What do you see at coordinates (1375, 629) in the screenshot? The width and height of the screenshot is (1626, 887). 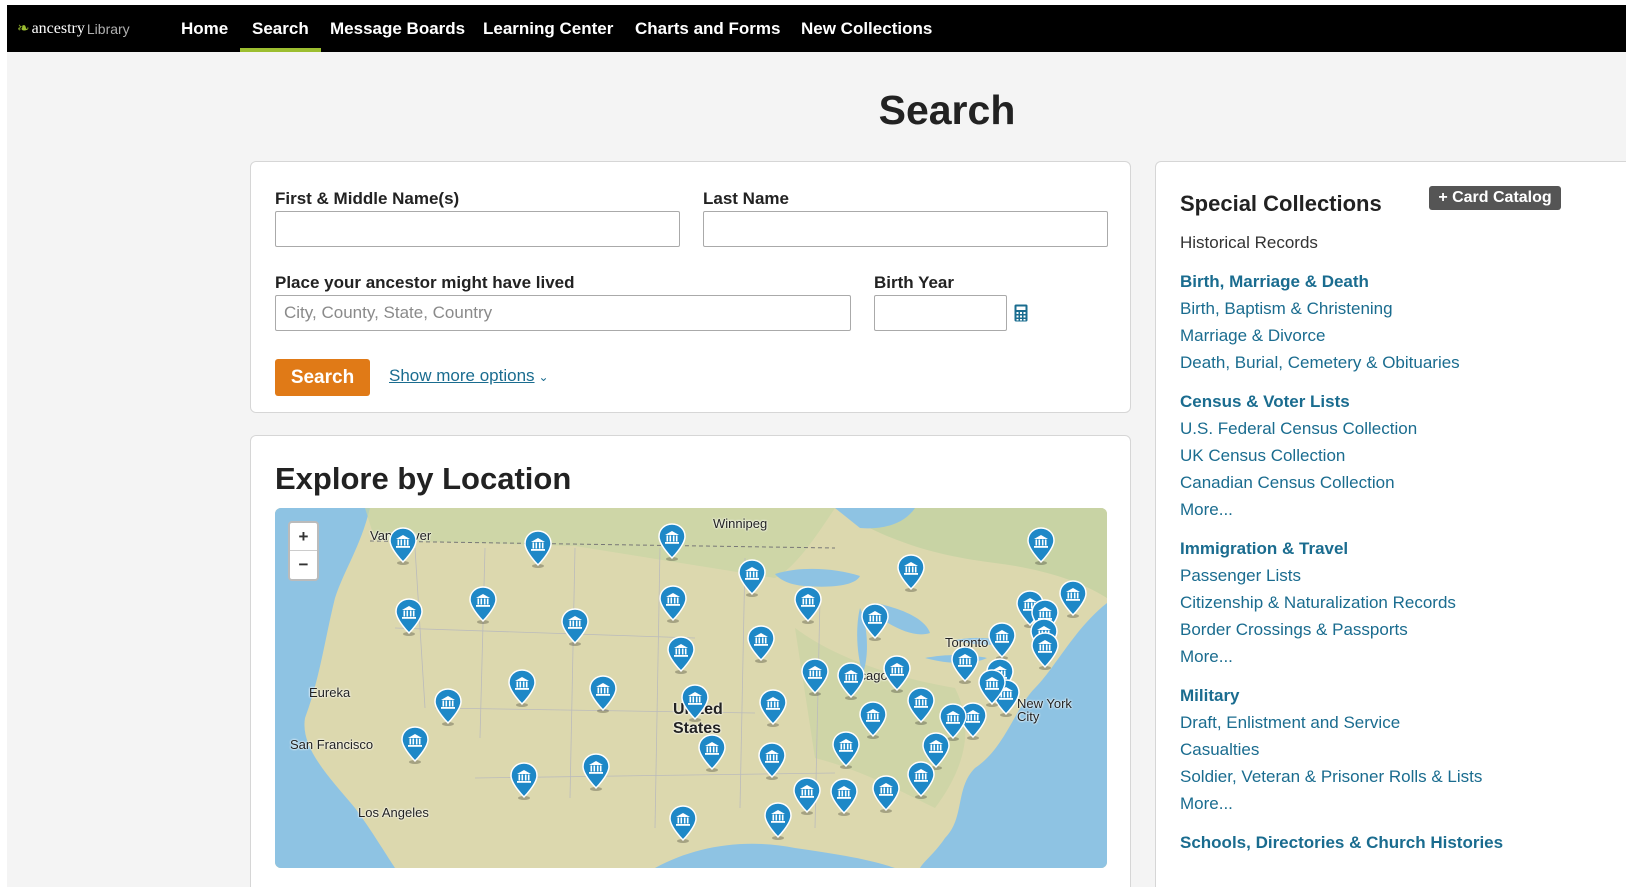 I see `collection-link: Border Crossings & Passports` at bounding box center [1375, 629].